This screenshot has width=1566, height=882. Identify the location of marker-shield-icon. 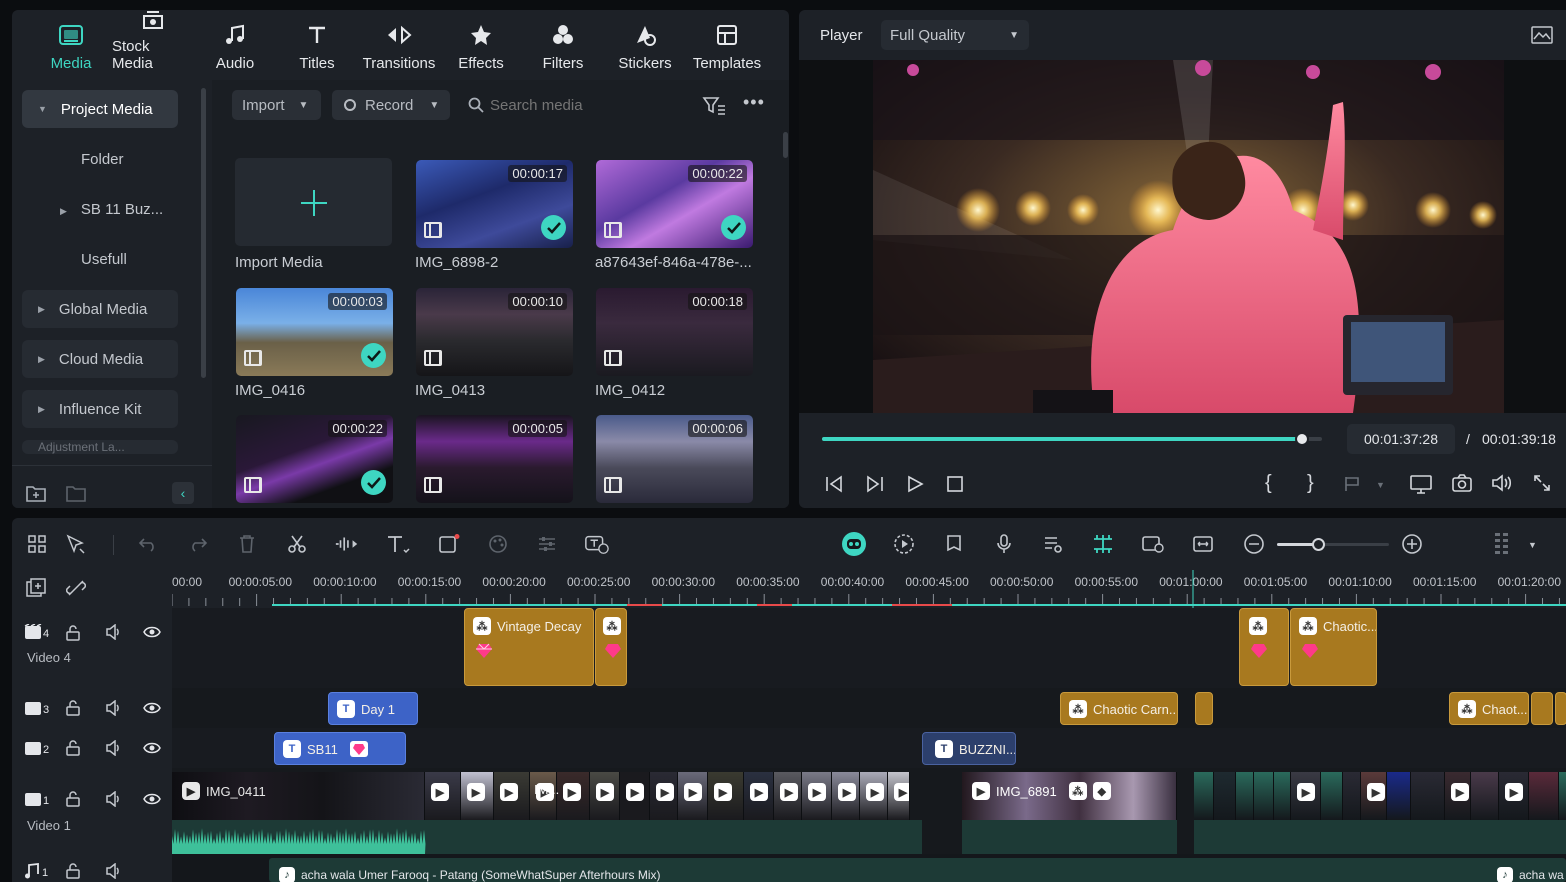
(954, 544).